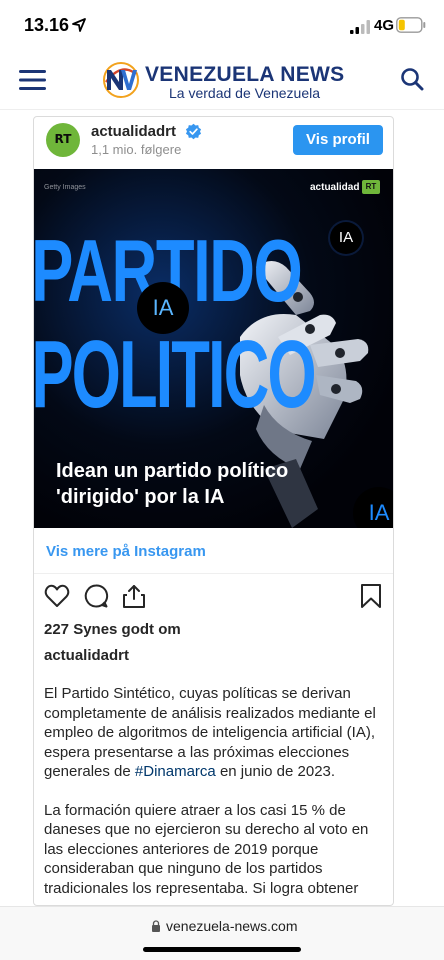 The width and height of the screenshot is (444, 960). Describe the element at coordinates (222, 24) in the screenshot. I see `status-bar: 13.16 4G` at that location.